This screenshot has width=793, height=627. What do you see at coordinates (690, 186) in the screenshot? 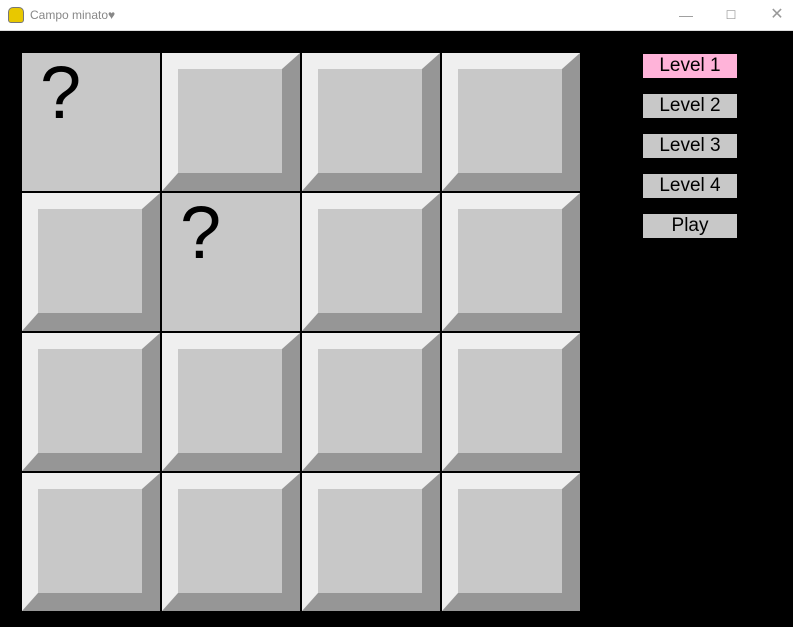
I see `level-4-button: Level 4` at bounding box center [690, 186].